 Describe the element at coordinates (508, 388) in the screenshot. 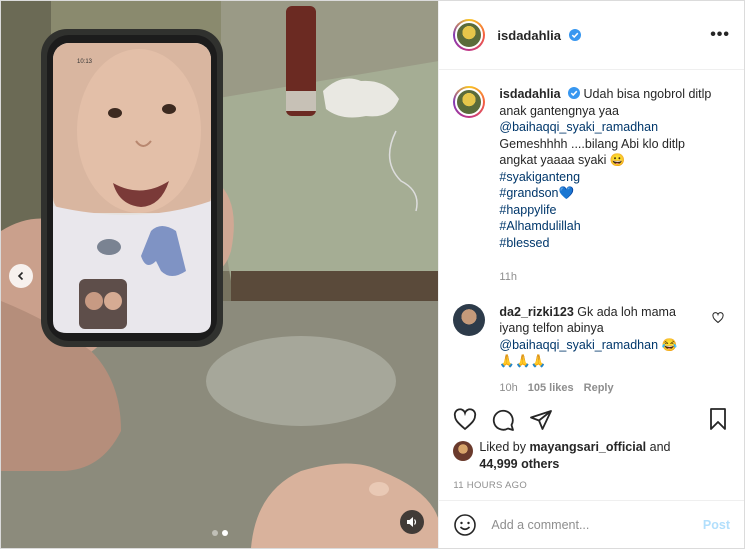

I see `comment-time: 10h` at that location.